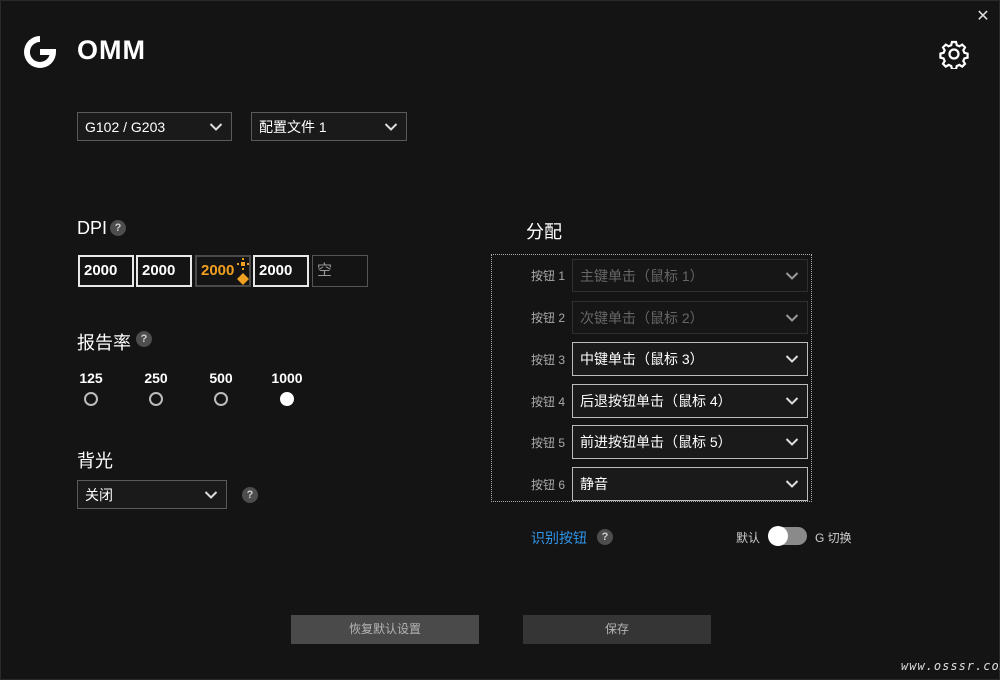 The image size is (1000, 680). I want to click on button-5-label: 按钮 5, so click(547, 443).